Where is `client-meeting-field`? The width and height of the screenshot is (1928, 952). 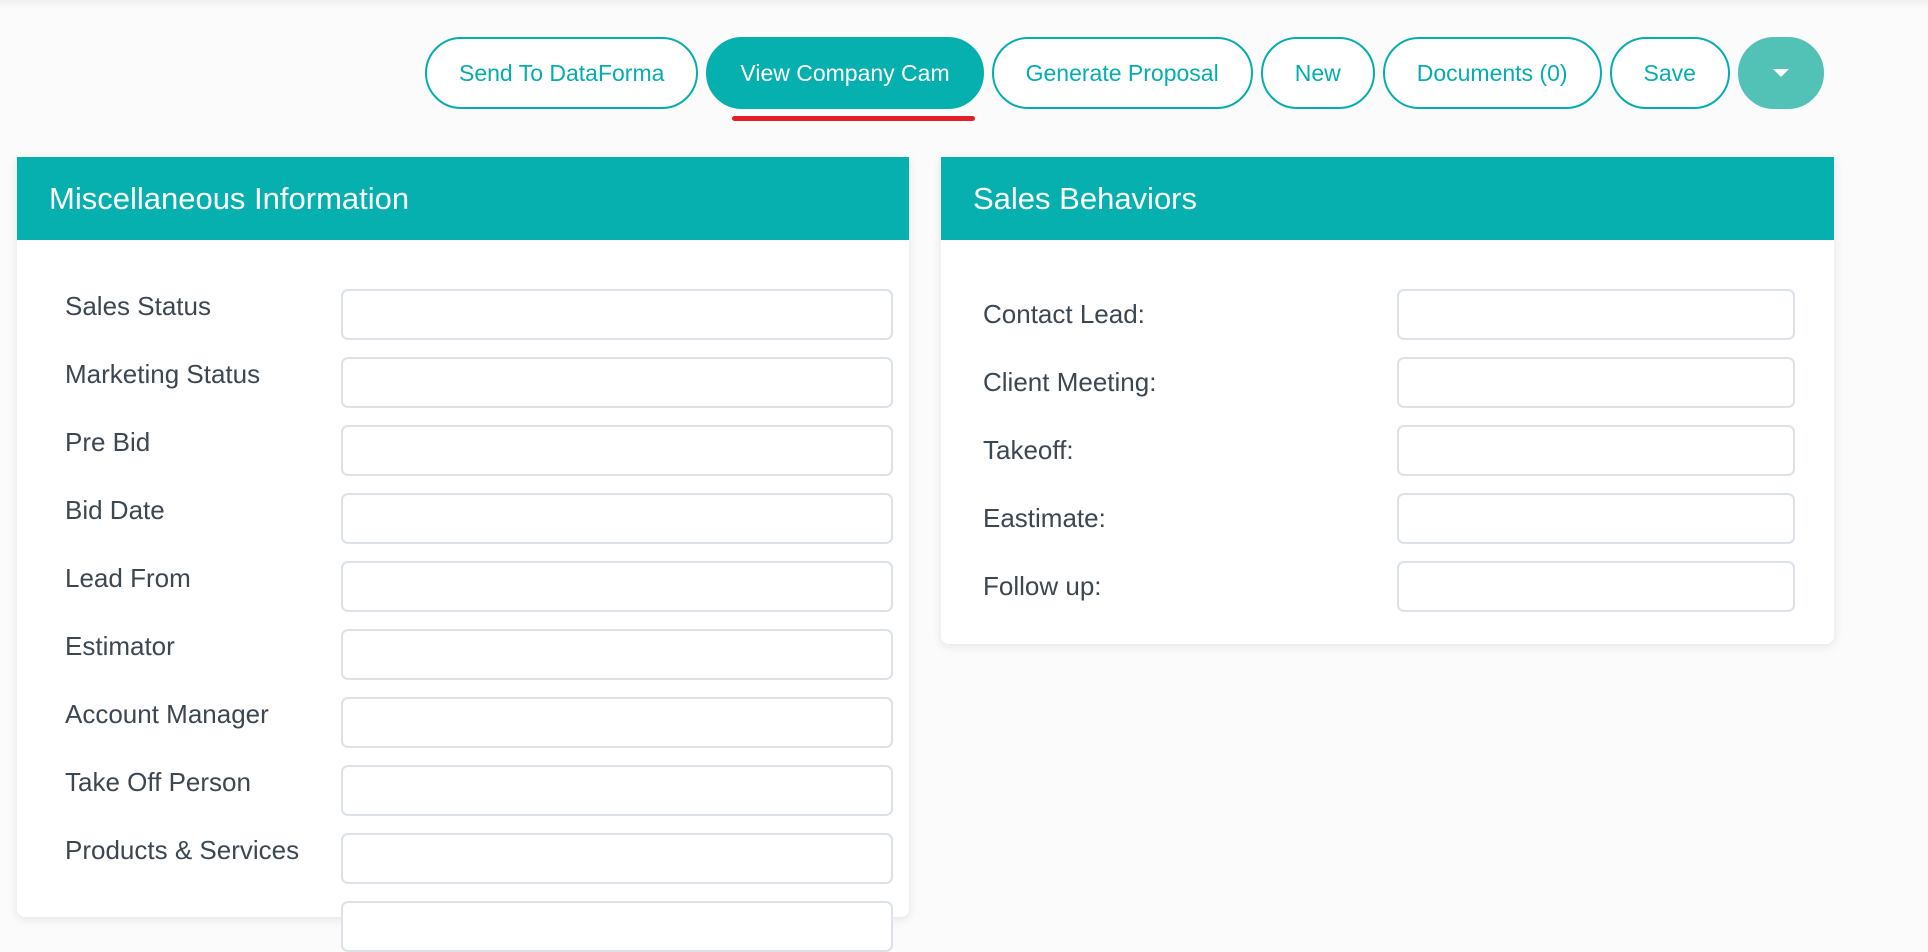 client-meeting-field is located at coordinates (1596, 382).